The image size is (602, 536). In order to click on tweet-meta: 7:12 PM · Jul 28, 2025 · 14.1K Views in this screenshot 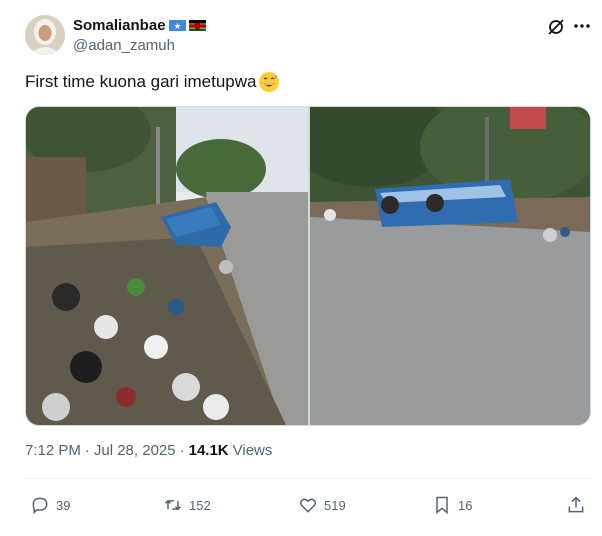, I will do `click(148, 450)`.